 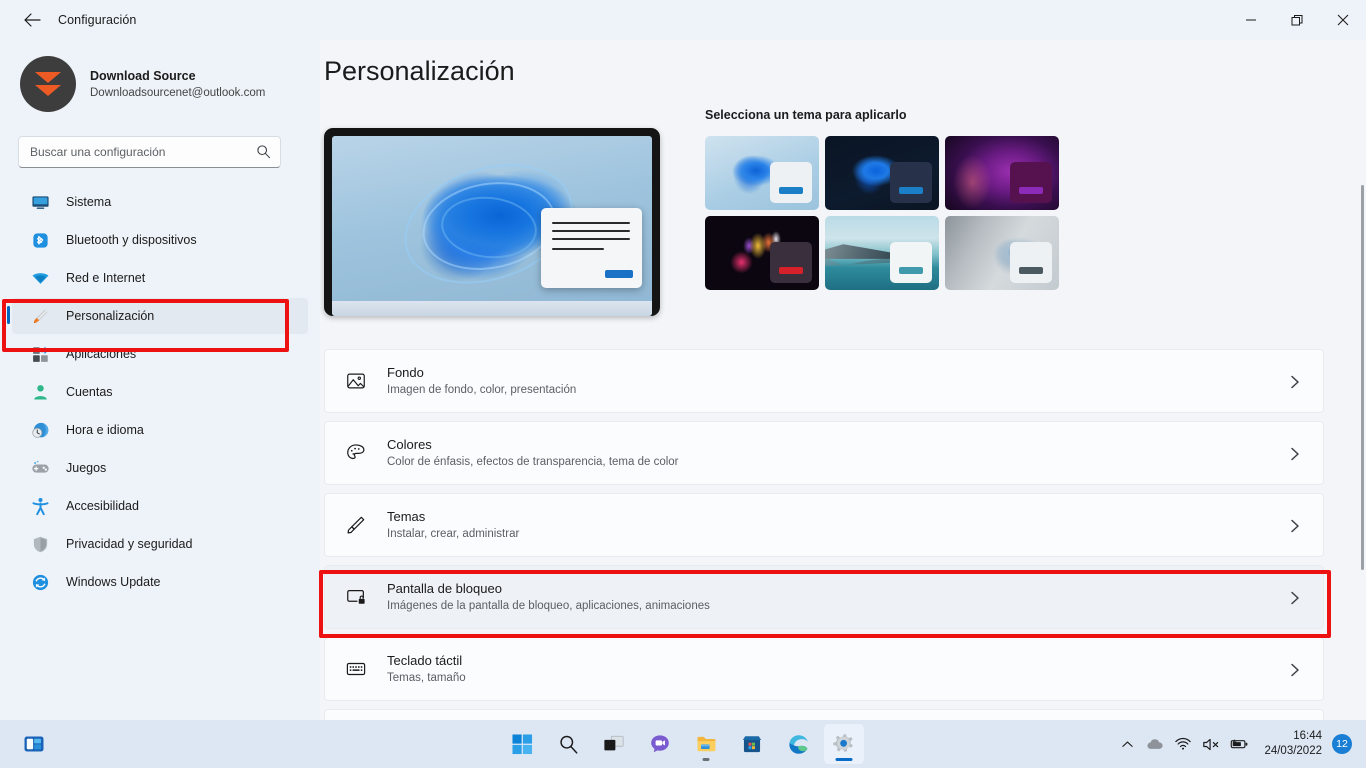 What do you see at coordinates (1239, 744) in the screenshot?
I see `tray-battery-button` at bounding box center [1239, 744].